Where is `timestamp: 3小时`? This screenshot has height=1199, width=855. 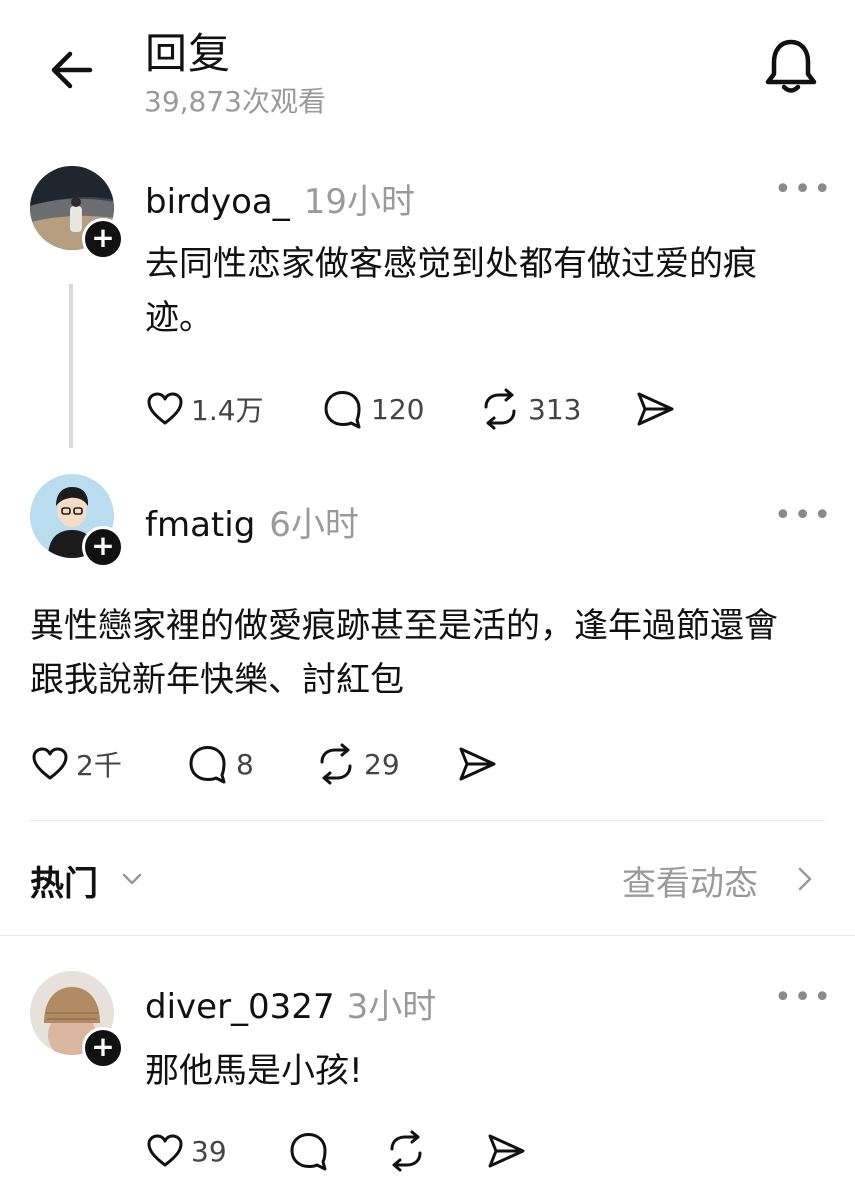
timestamp: 3小时 is located at coordinates (391, 1007).